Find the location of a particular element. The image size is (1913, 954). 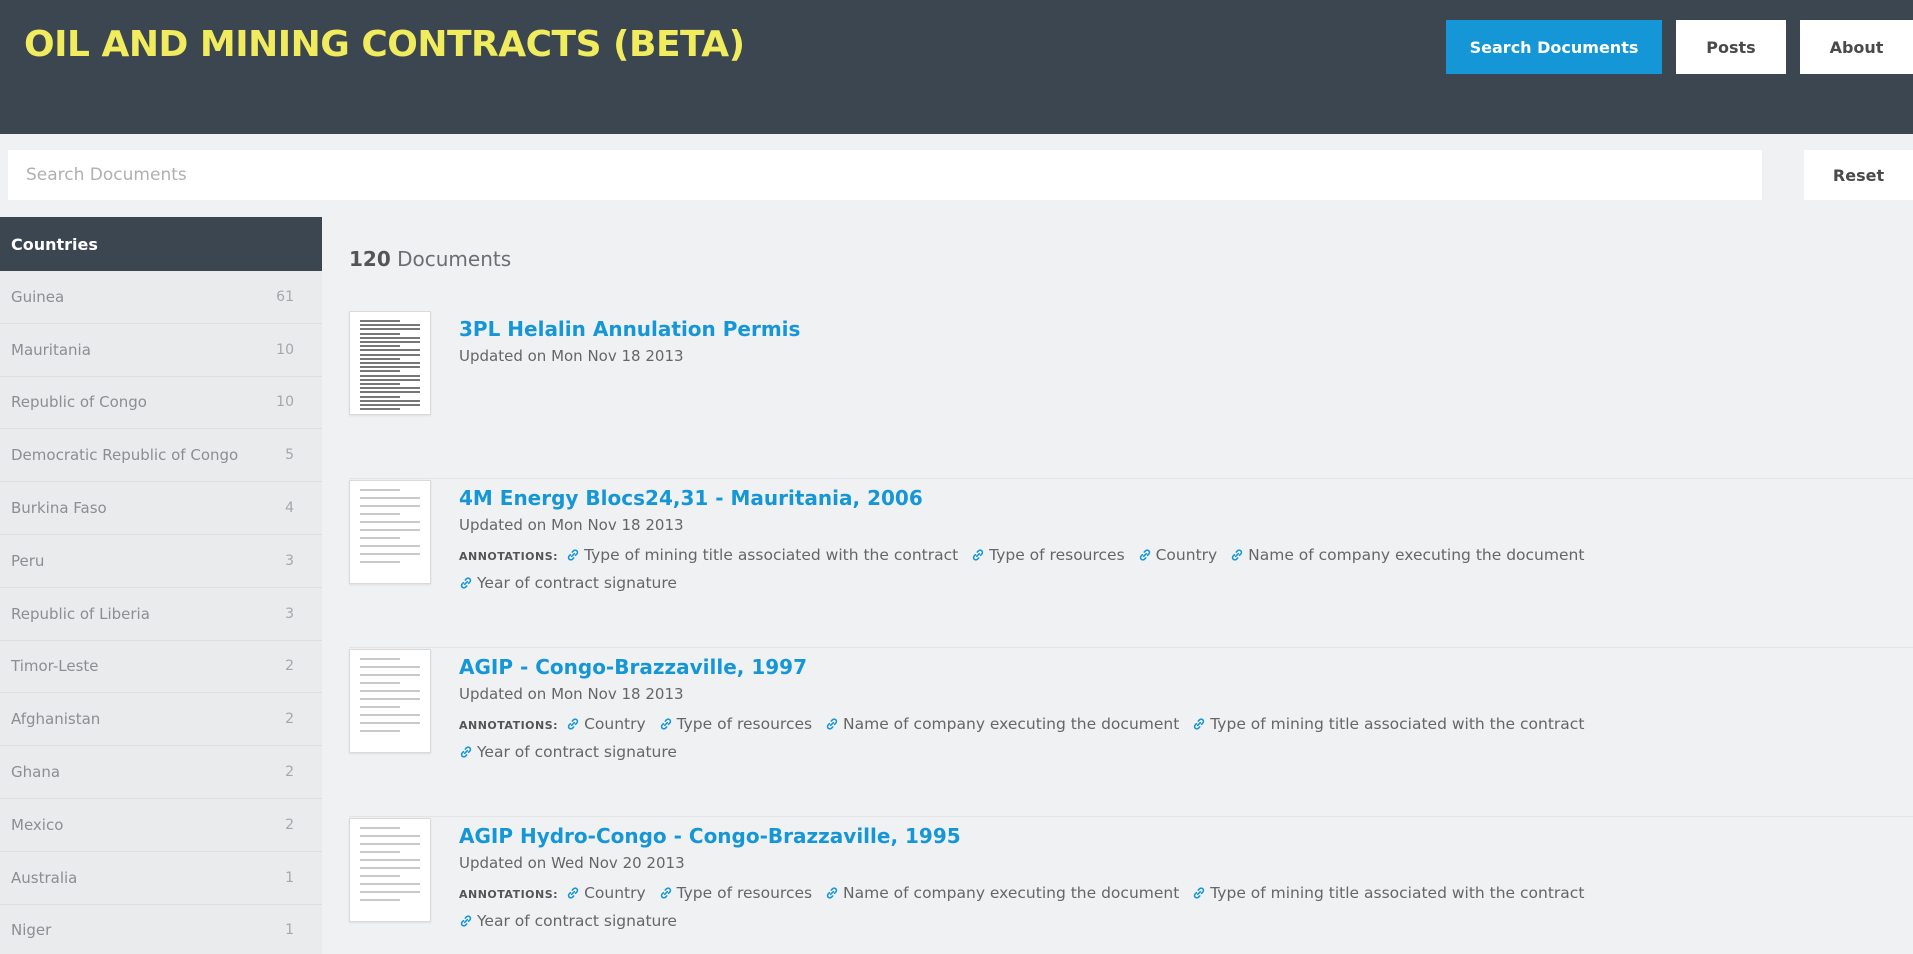

country-item: Timor-Leste 2 is located at coordinates (161, 667).